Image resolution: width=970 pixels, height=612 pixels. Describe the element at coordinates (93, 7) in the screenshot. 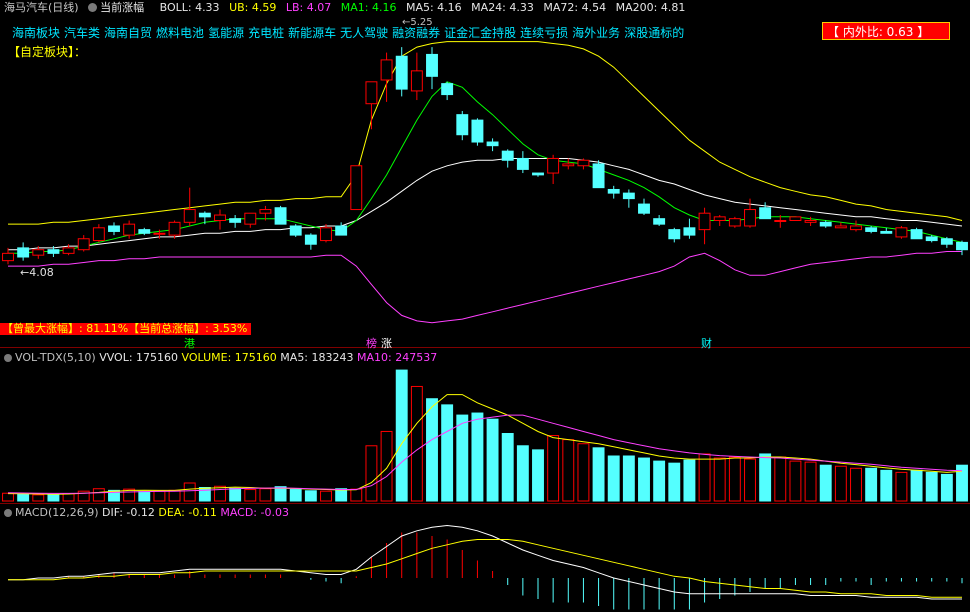

I see `indicator-circle-icon` at that location.